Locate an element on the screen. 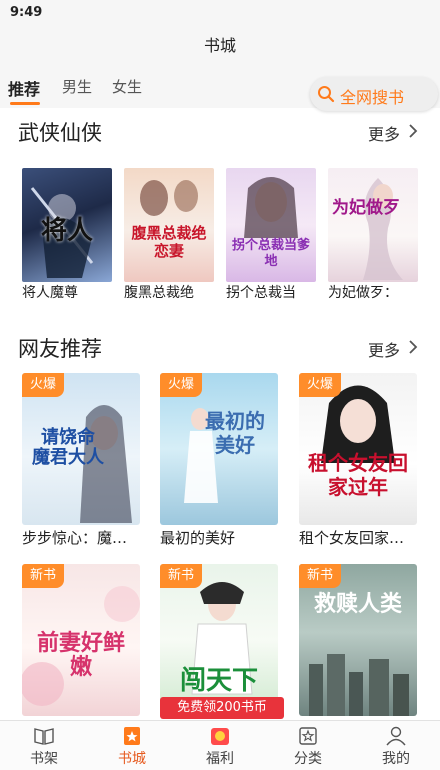  book-cover: 腹黑总裁绝恋妻 is located at coordinates (169, 225).